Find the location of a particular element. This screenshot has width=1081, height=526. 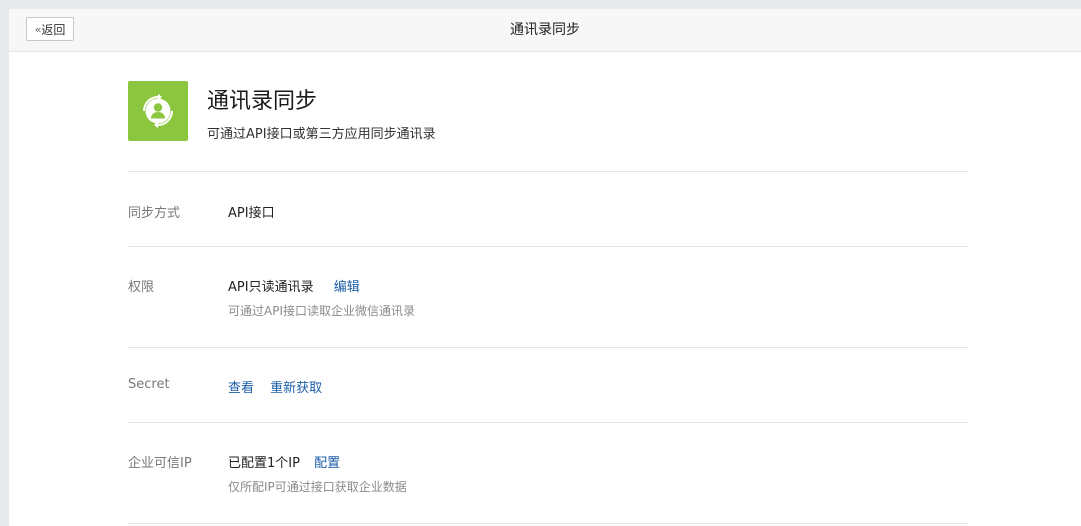

secret-actions: 查看 重新获取 is located at coordinates (275, 386).